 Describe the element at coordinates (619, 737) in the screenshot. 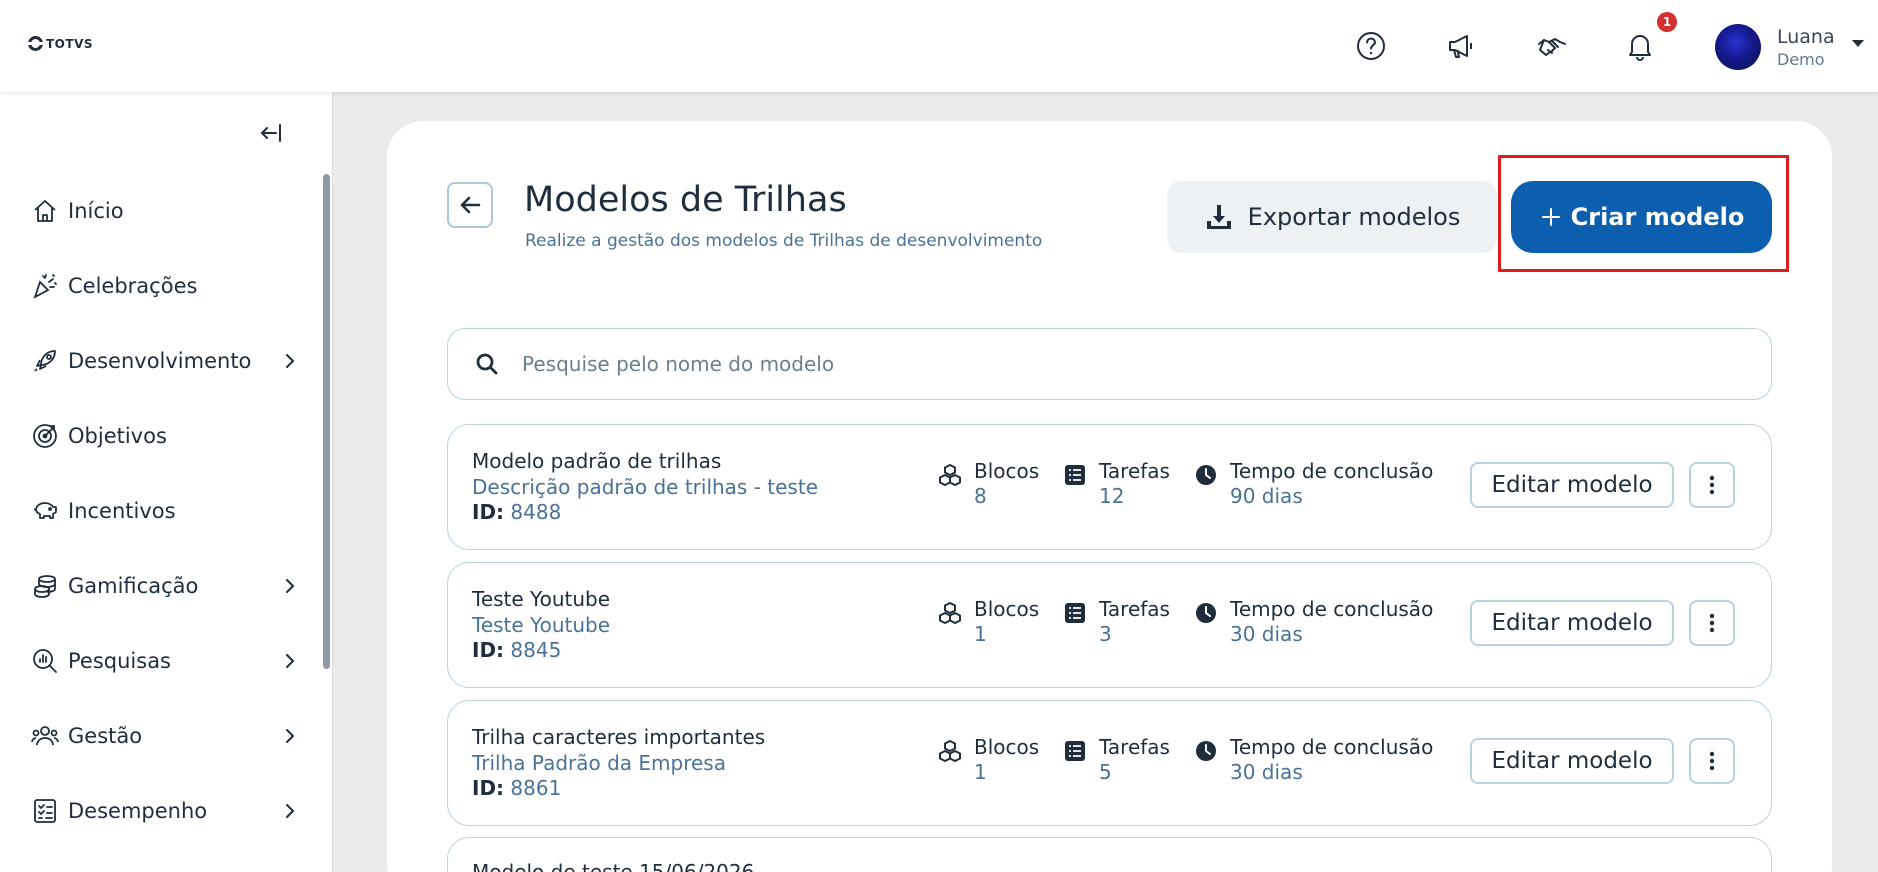

I see `model-name: Trilha caracteres importantes` at that location.